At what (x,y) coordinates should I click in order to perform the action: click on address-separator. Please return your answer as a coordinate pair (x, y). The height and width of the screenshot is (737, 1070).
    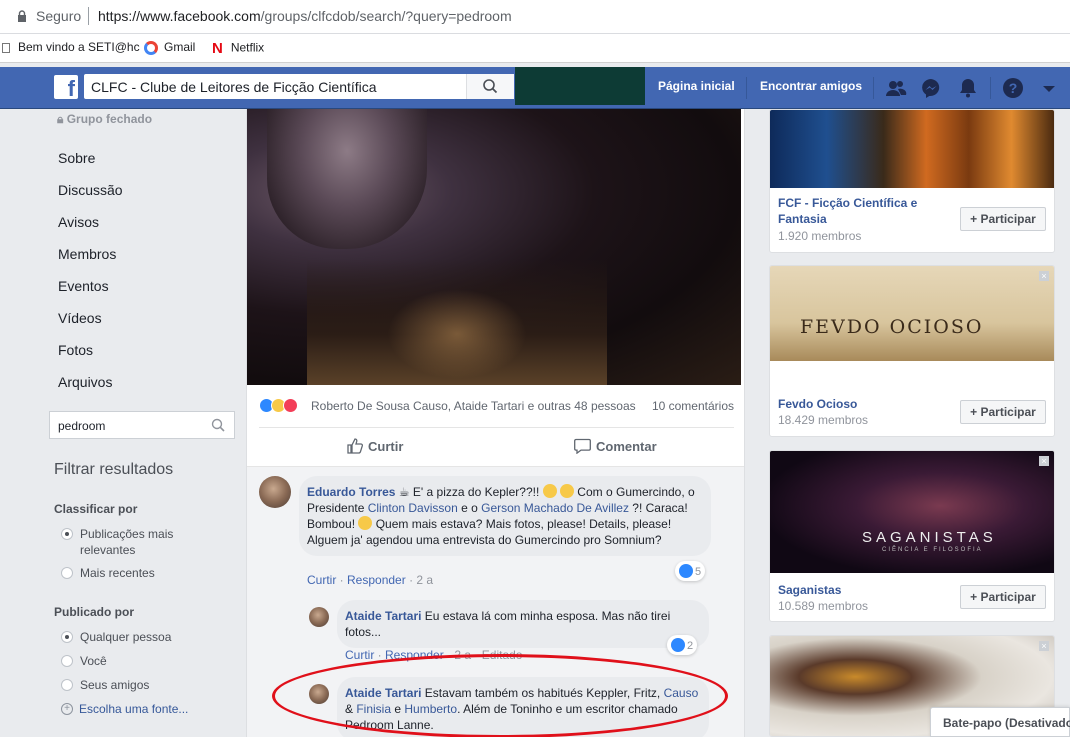
    Looking at the image, I should click on (88, 16).